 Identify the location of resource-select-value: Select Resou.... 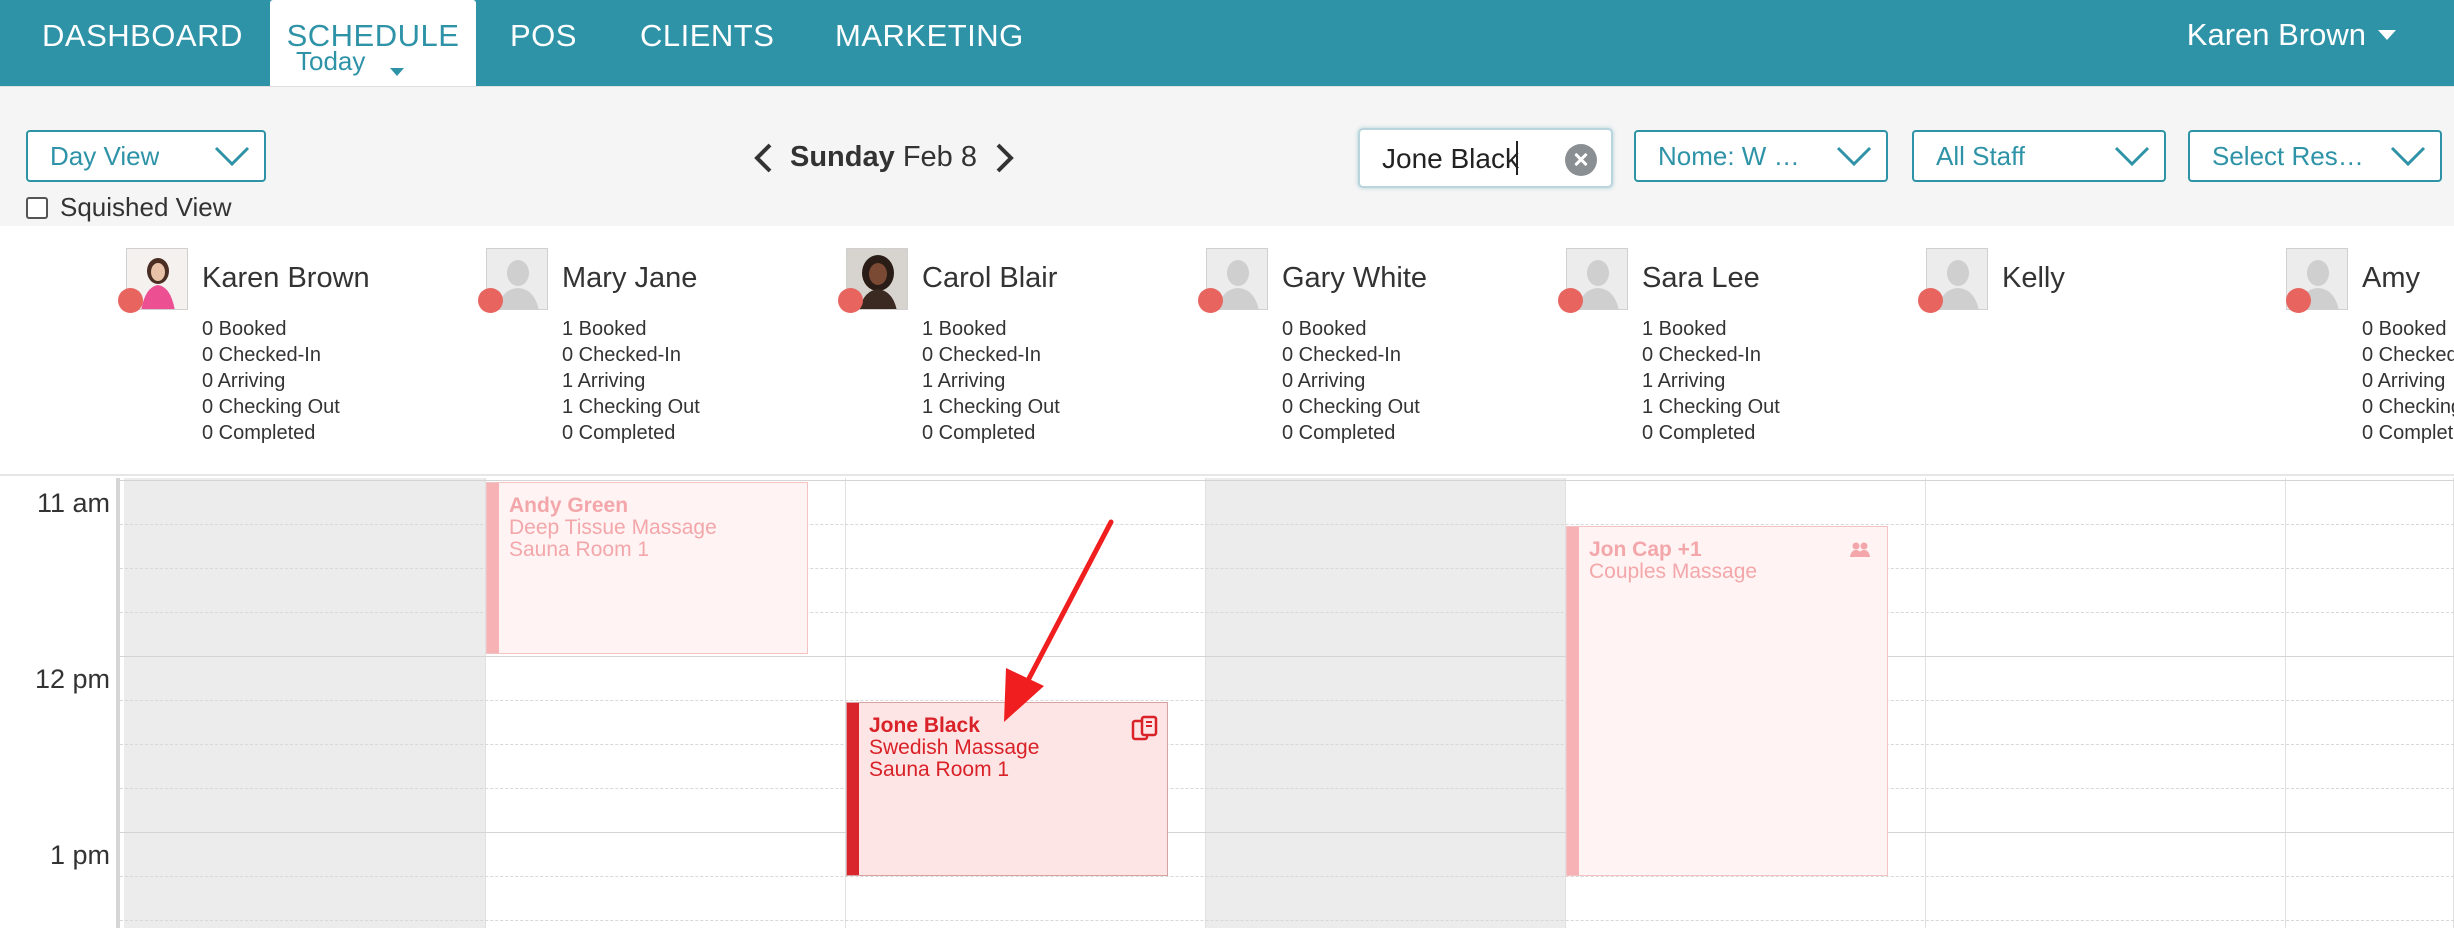
(2291, 156).